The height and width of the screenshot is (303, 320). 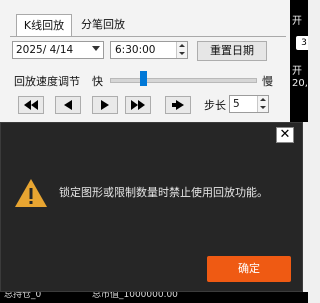 I want to click on play-icon, so click(x=105, y=105).